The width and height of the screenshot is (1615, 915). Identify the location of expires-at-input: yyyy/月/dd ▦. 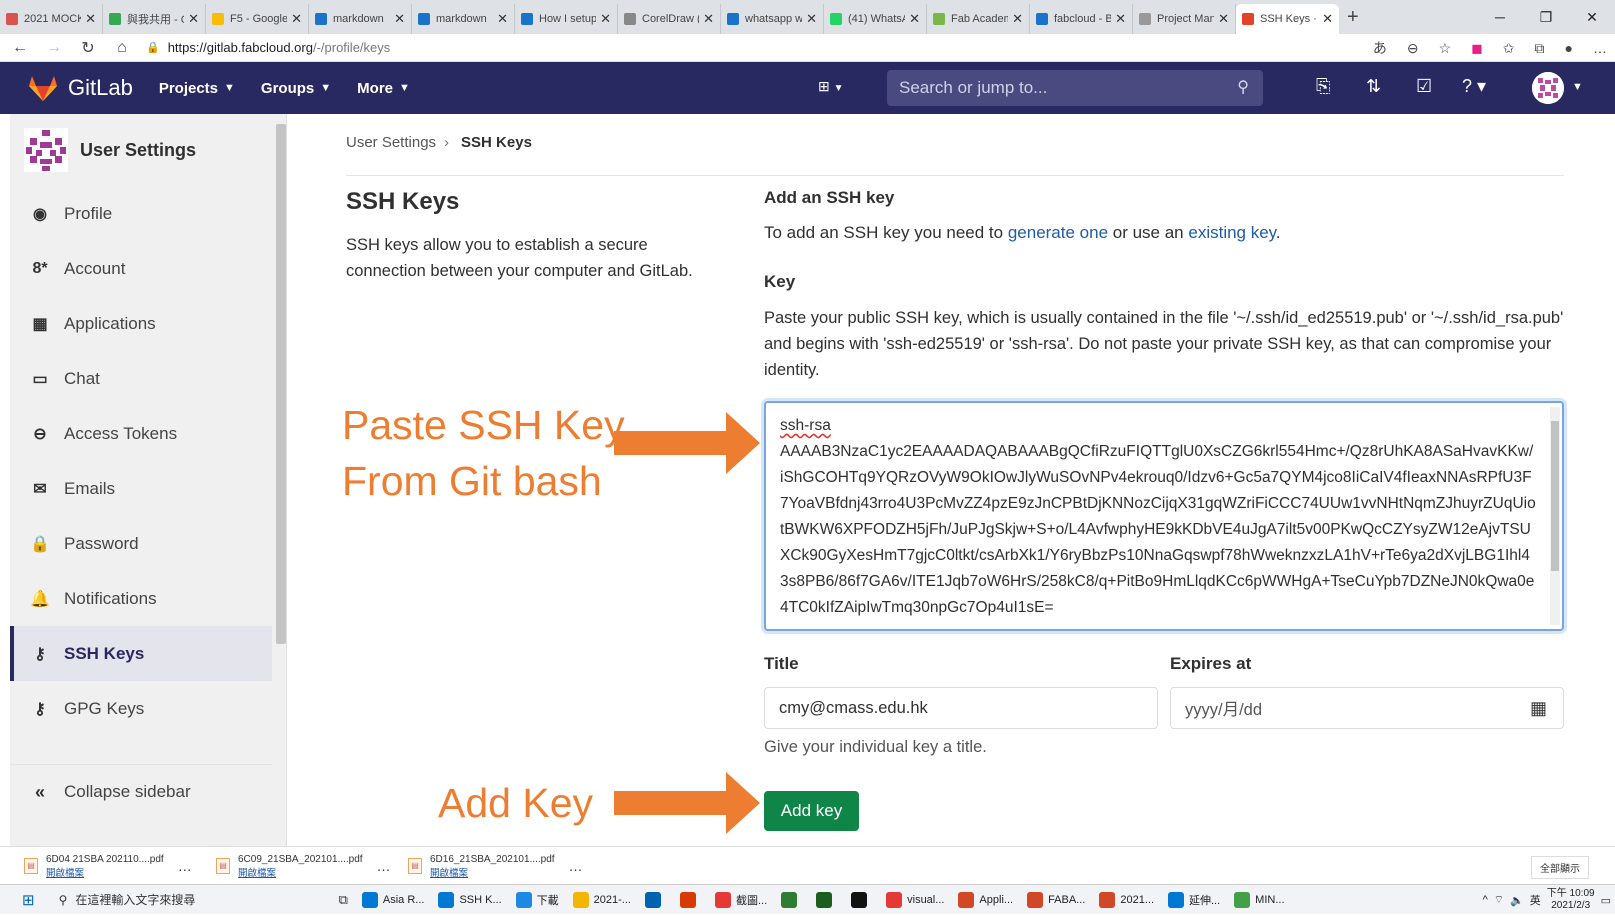
(1367, 708).